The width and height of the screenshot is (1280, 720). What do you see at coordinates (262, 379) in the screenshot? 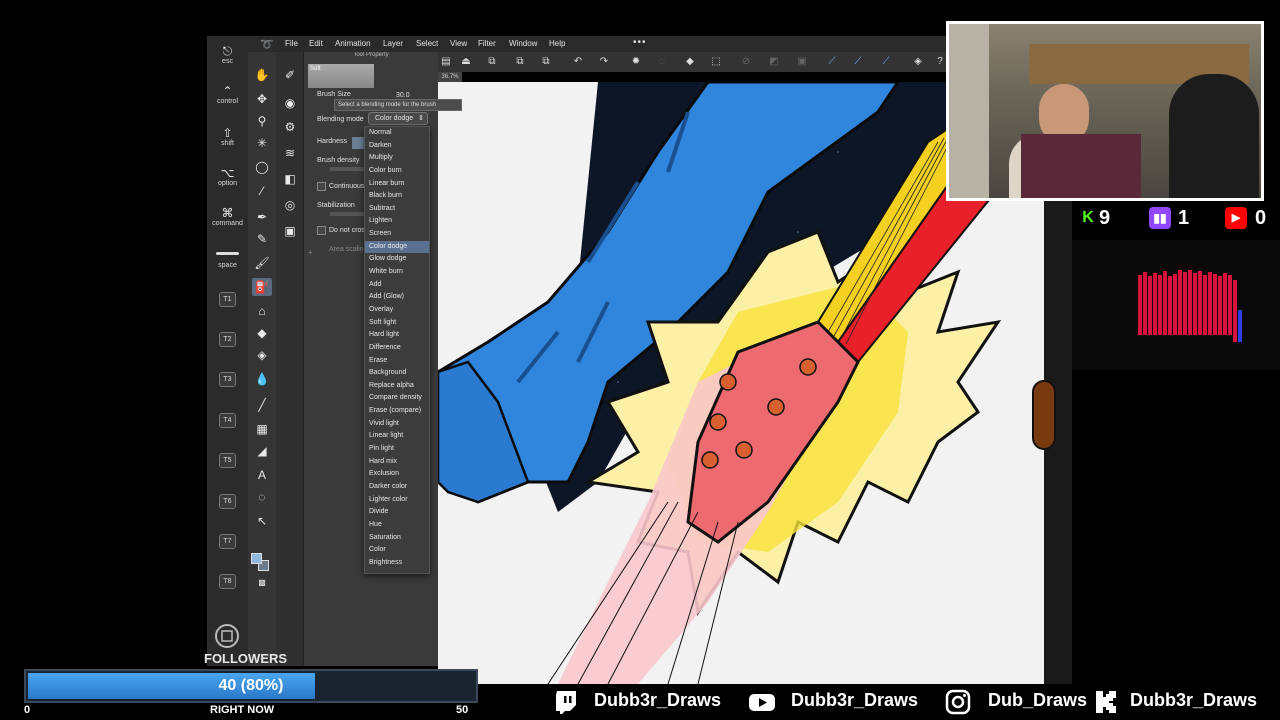
I see `blend-tool-icon: 💧` at bounding box center [262, 379].